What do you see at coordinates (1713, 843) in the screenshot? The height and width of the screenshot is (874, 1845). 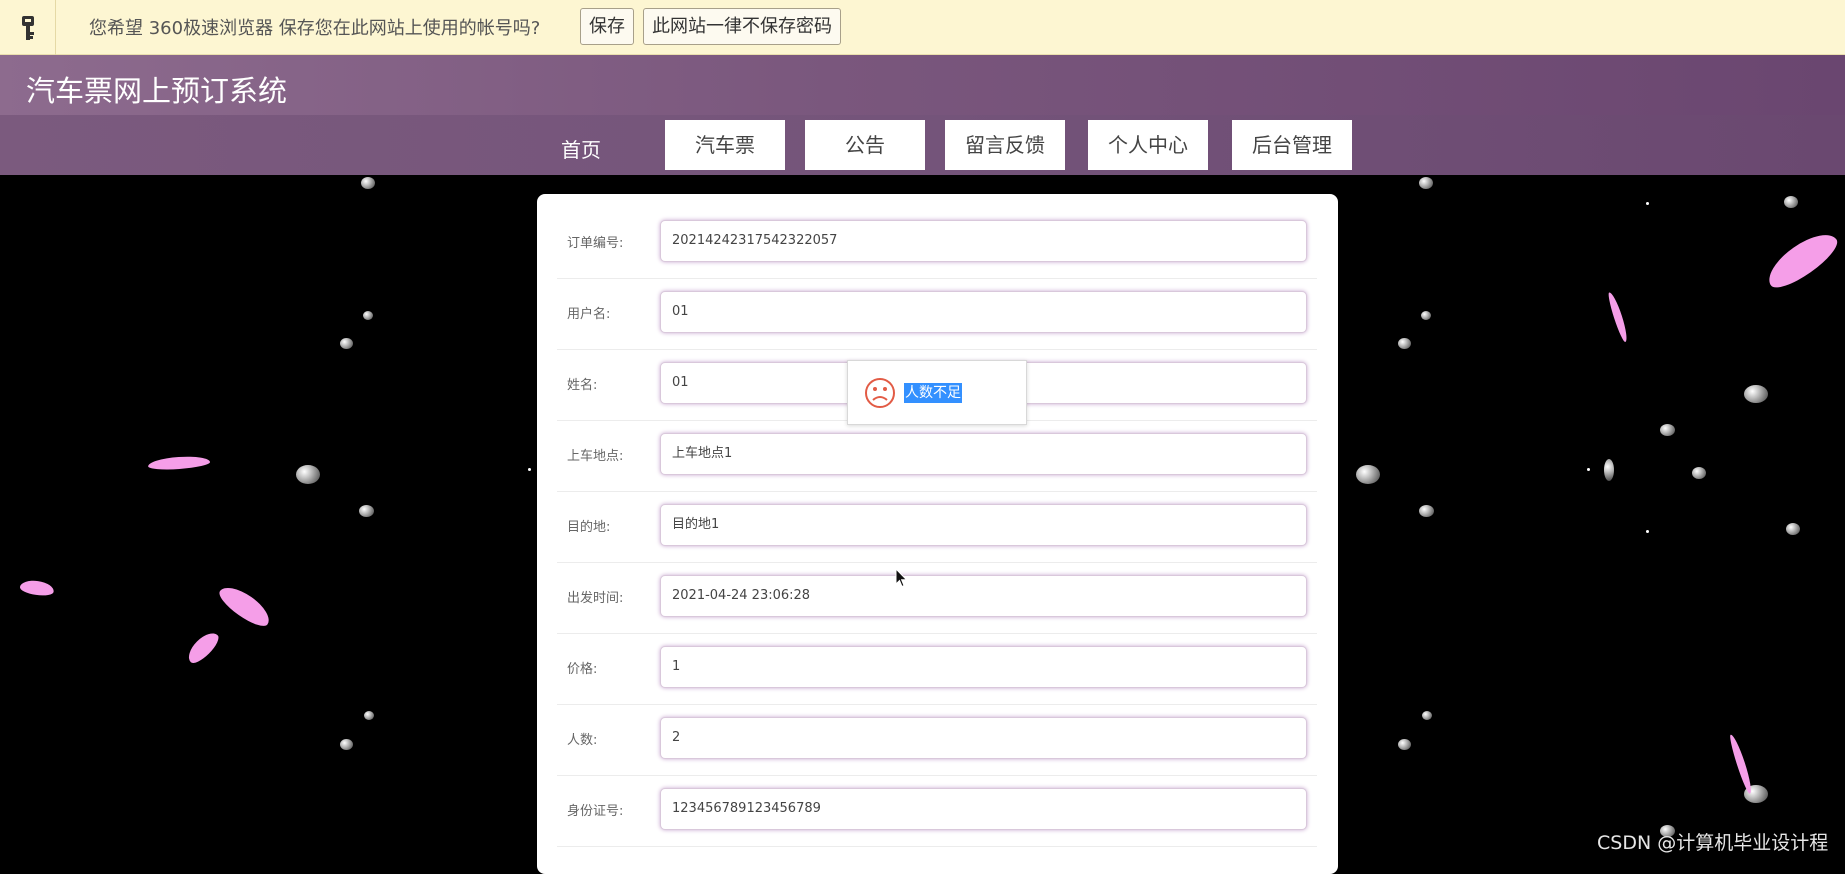 I see `csdn-watermark: CSDN @计算机毕业设计程` at bounding box center [1713, 843].